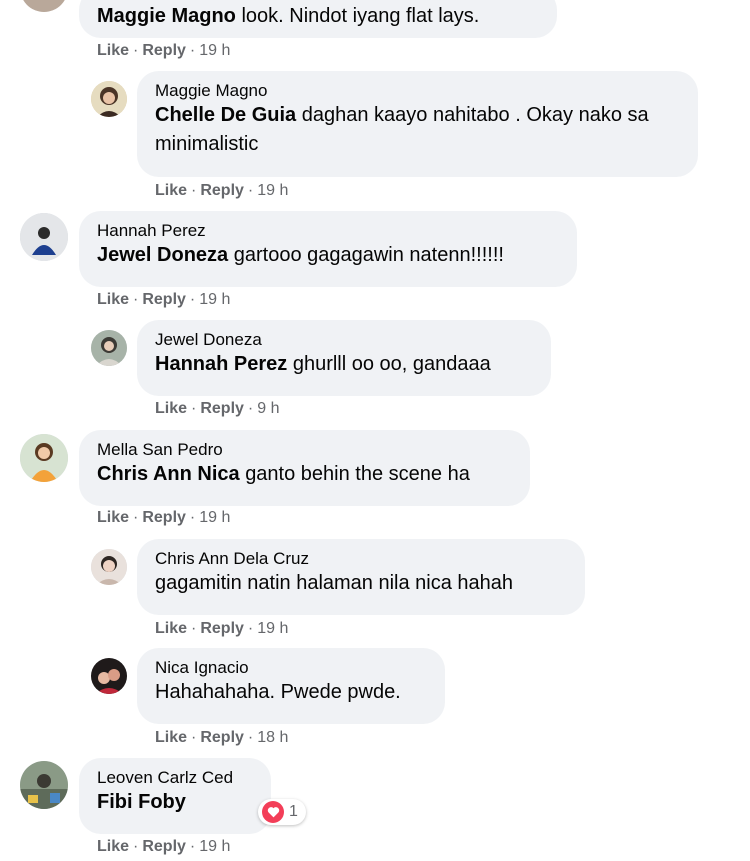 The width and height of the screenshot is (750, 861). What do you see at coordinates (273, 812) in the screenshot?
I see `heart-icon` at bounding box center [273, 812].